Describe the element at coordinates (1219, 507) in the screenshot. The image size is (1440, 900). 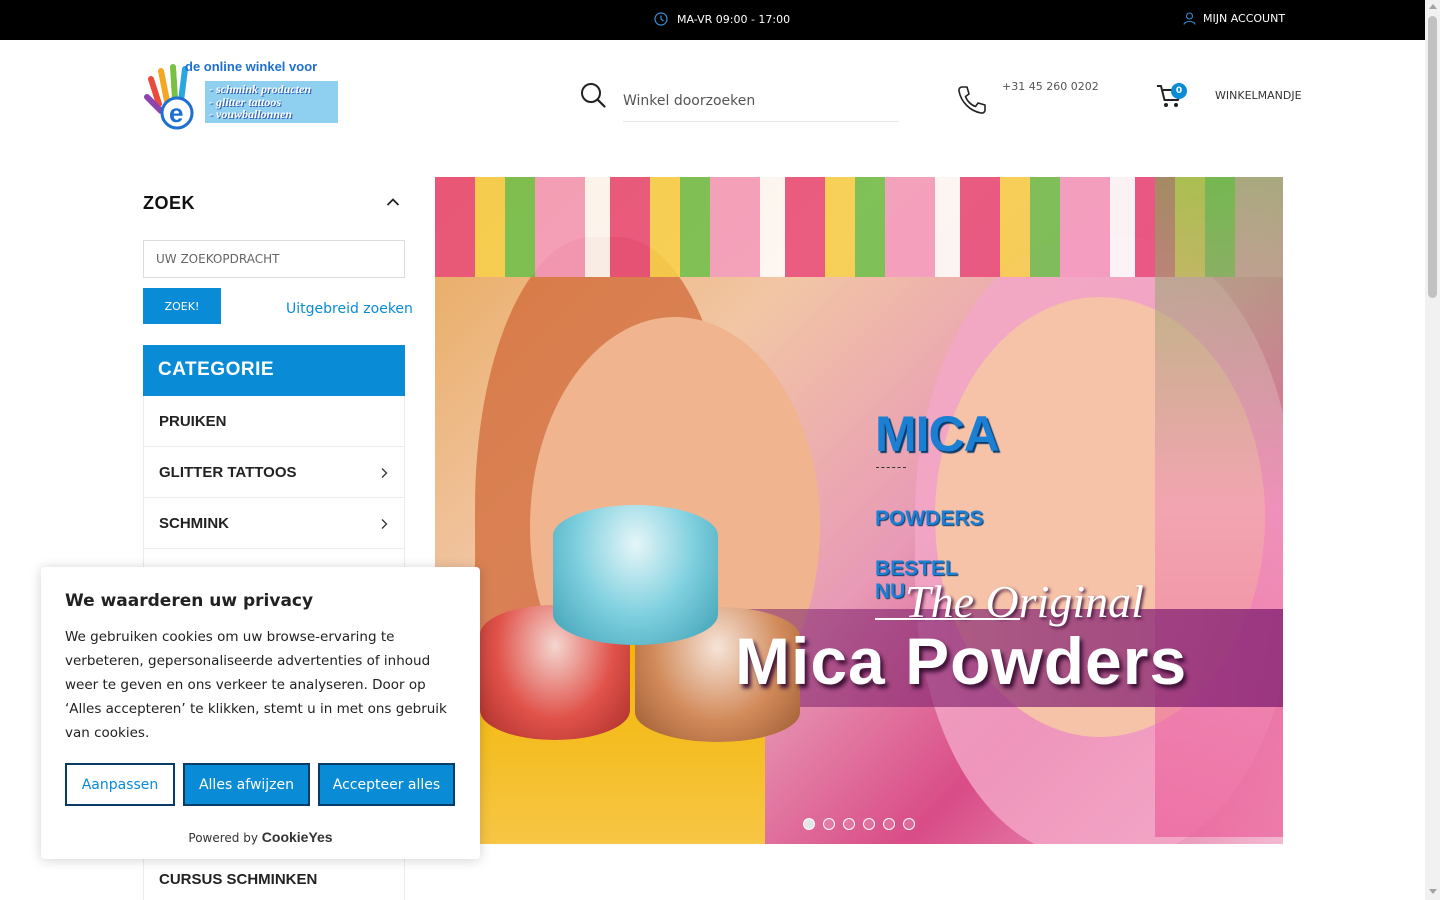
I see `hero-image-decoration` at that location.